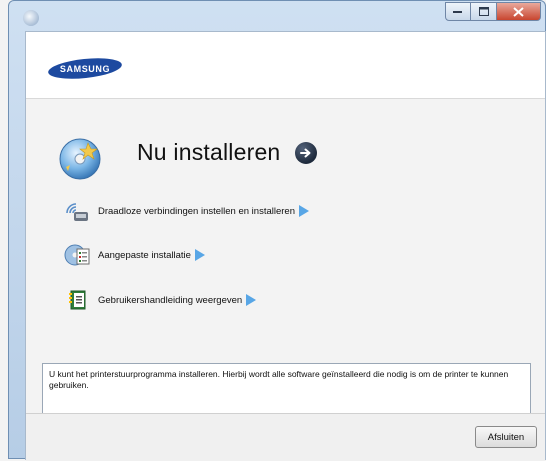  What do you see at coordinates (170, 300) in the screenshot?
I see `option-label: Gebruikershandleiding weergeven` at bounding box center [170, 300].